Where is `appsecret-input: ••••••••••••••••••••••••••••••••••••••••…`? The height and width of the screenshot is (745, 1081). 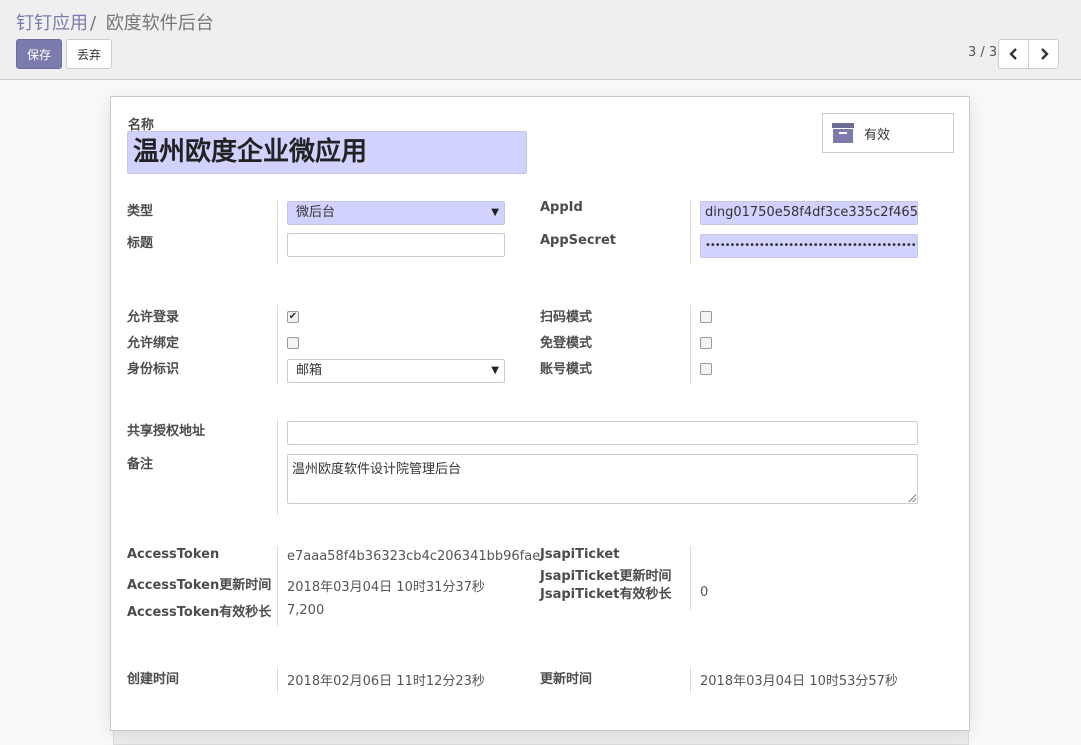 appsecret-input: ••••••••••••••••••••••••••••••••••••••••… is located at coordinates (809, 246).